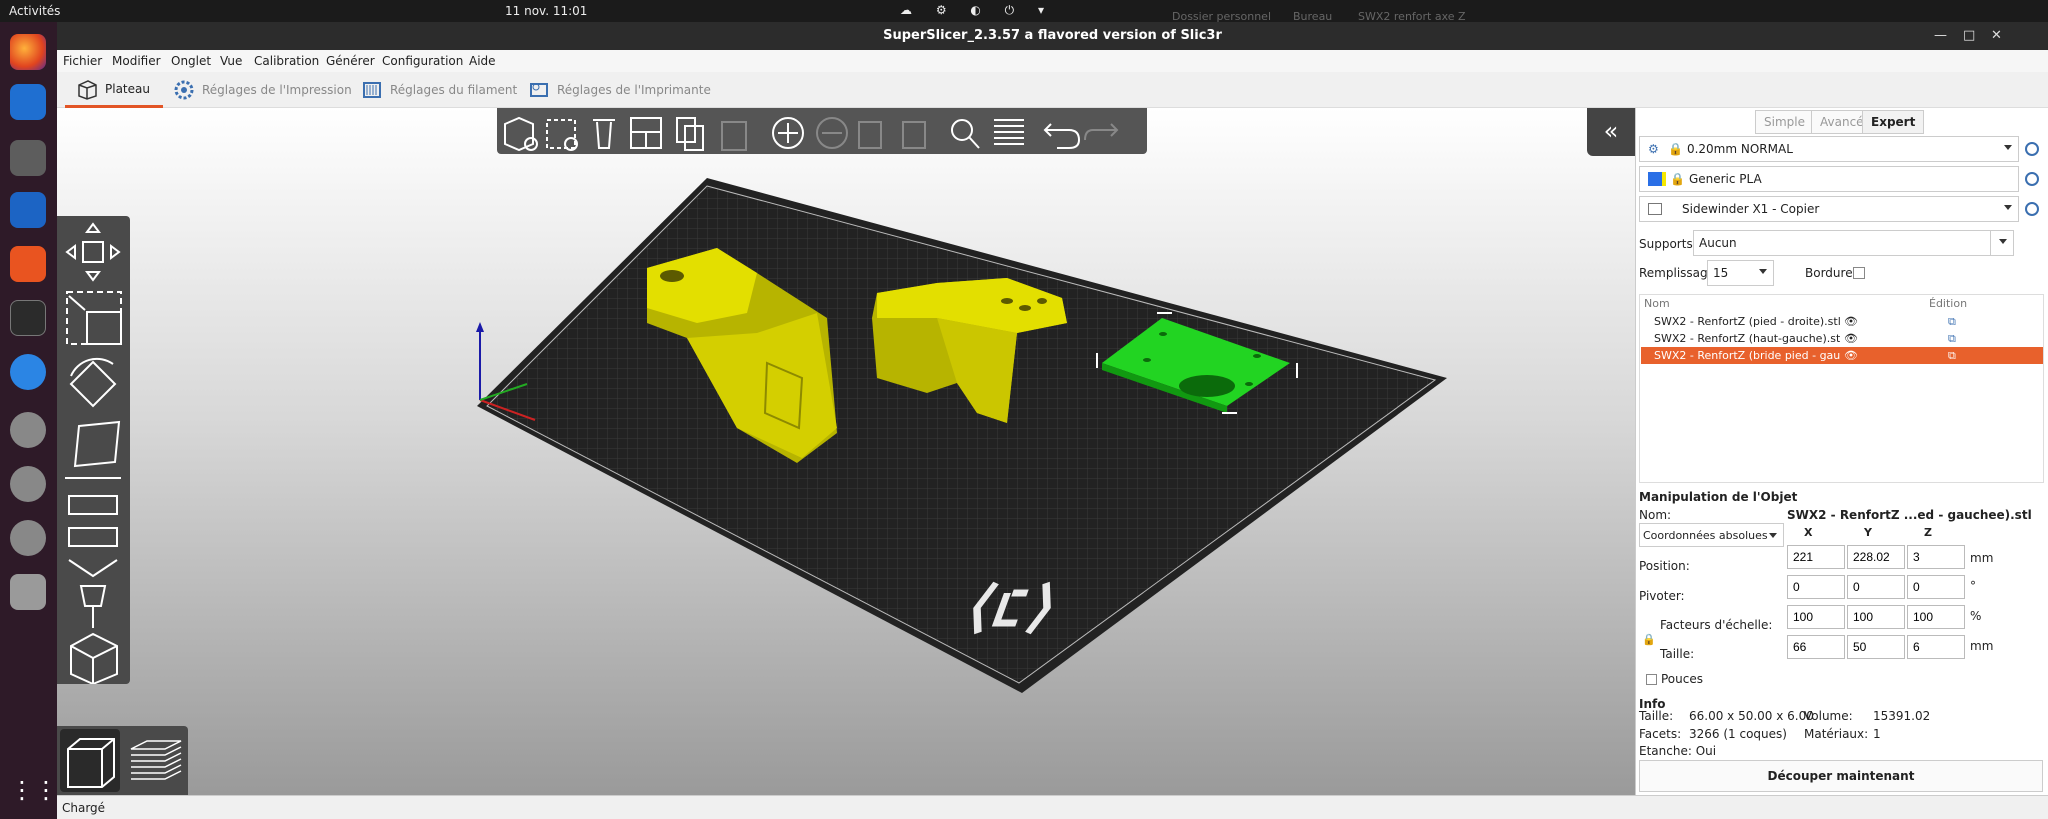 The width and height of the screenshot is (2048, 819). What do you see at coordinates (155, 760) in the screenshot?
I see `preview-button` at bounding box center [155, 760].